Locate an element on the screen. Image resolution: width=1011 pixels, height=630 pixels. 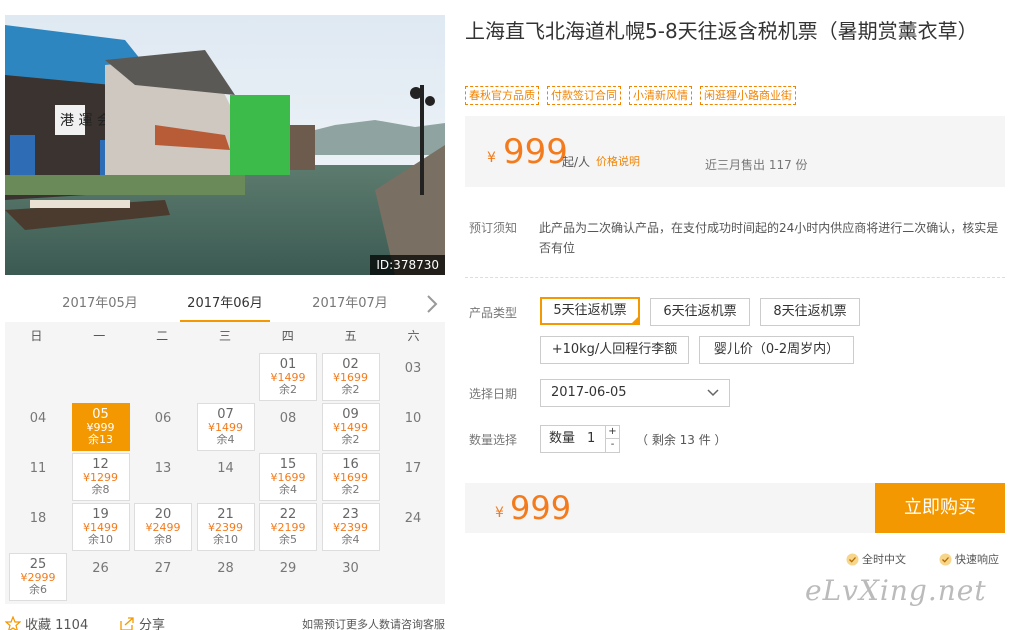
share-label: 分享 is located at coordinates (152, 624).